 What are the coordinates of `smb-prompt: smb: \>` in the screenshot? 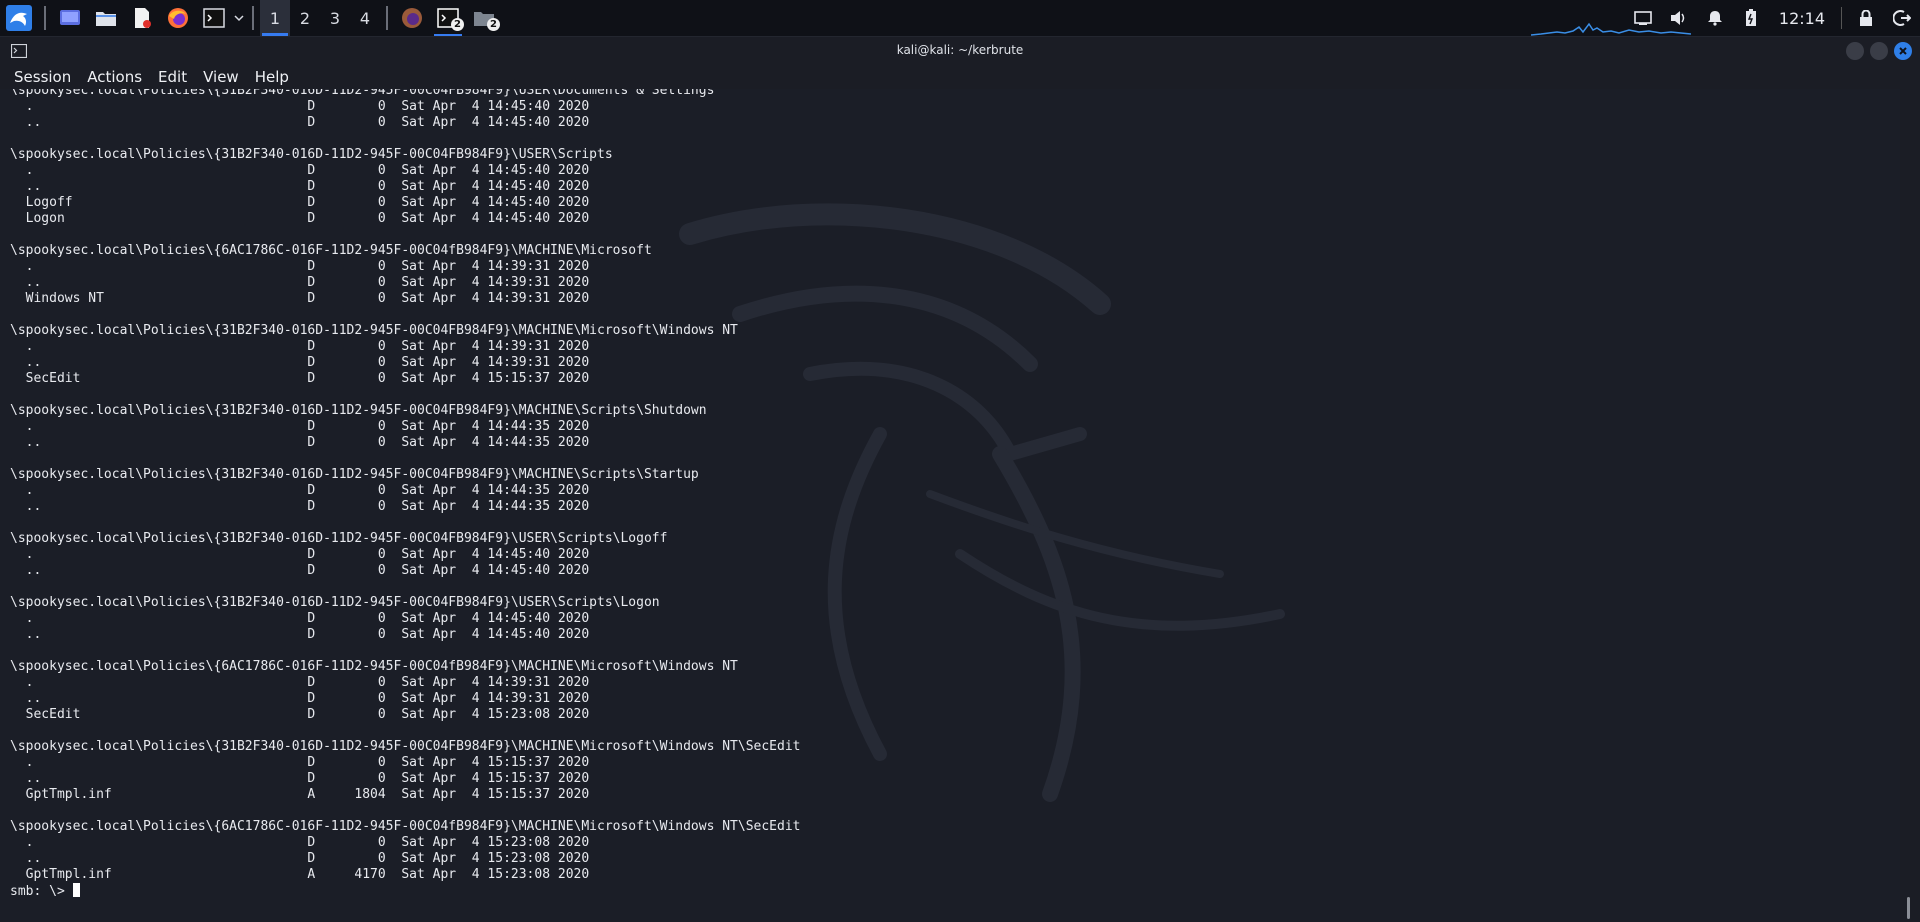 It's located at (41, 891).